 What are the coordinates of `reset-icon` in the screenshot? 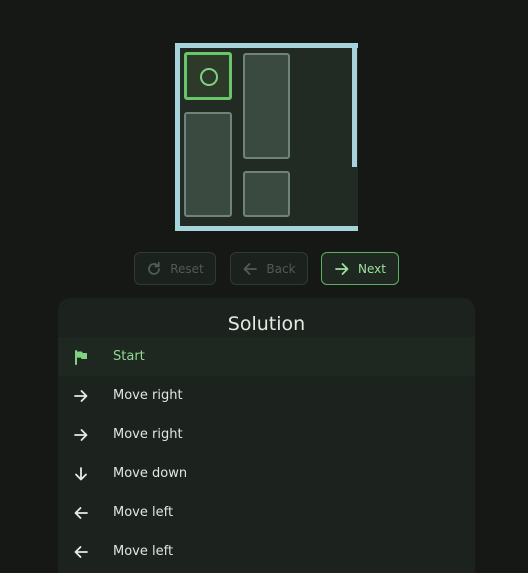 It's located at (154, 269).